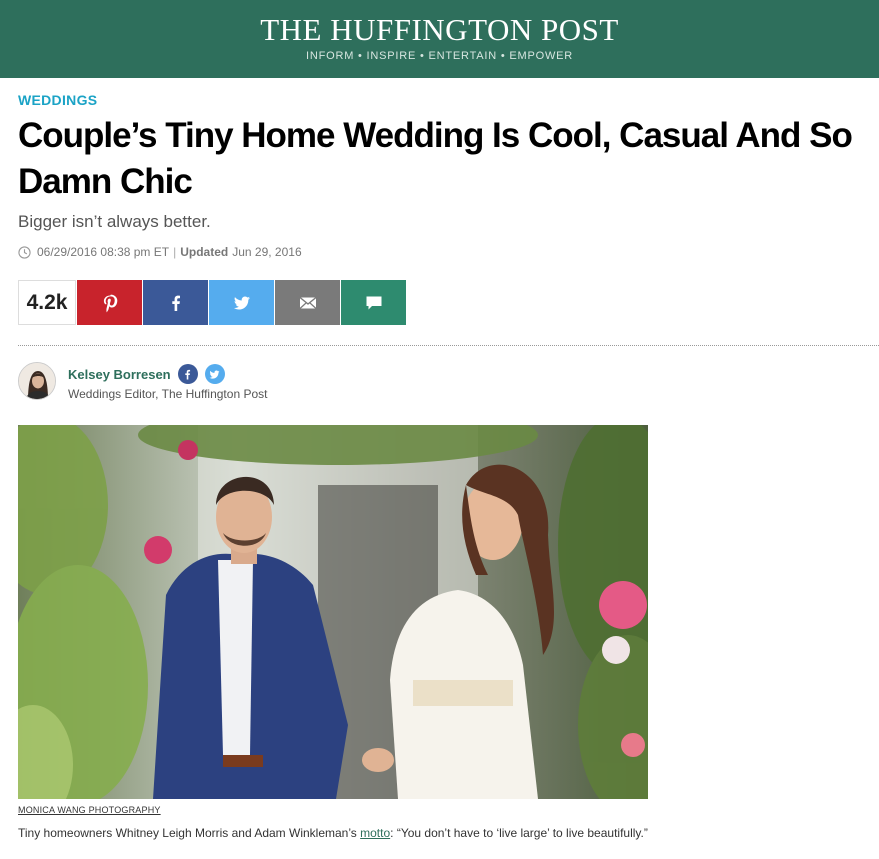  I want to click on twitter-share-button, so click(241, 302).